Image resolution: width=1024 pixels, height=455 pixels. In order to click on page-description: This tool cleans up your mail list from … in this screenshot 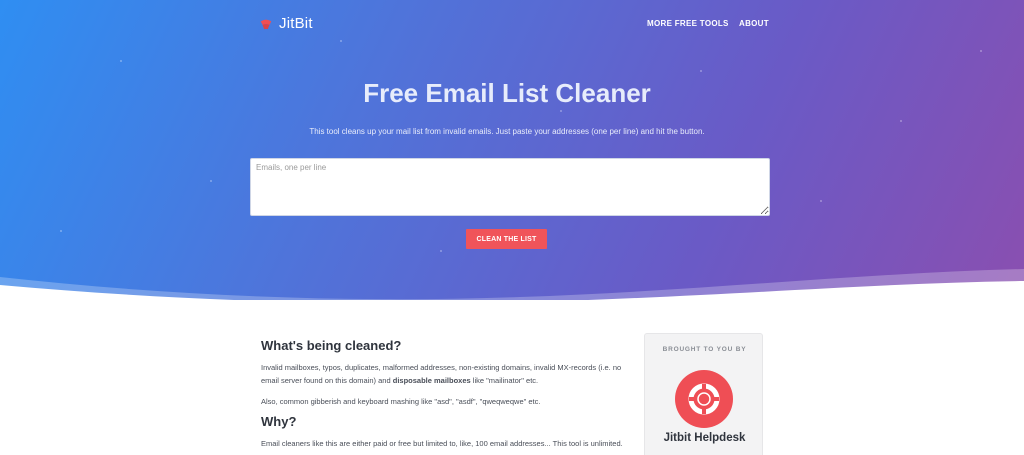, I will do `click(507, 131)`.